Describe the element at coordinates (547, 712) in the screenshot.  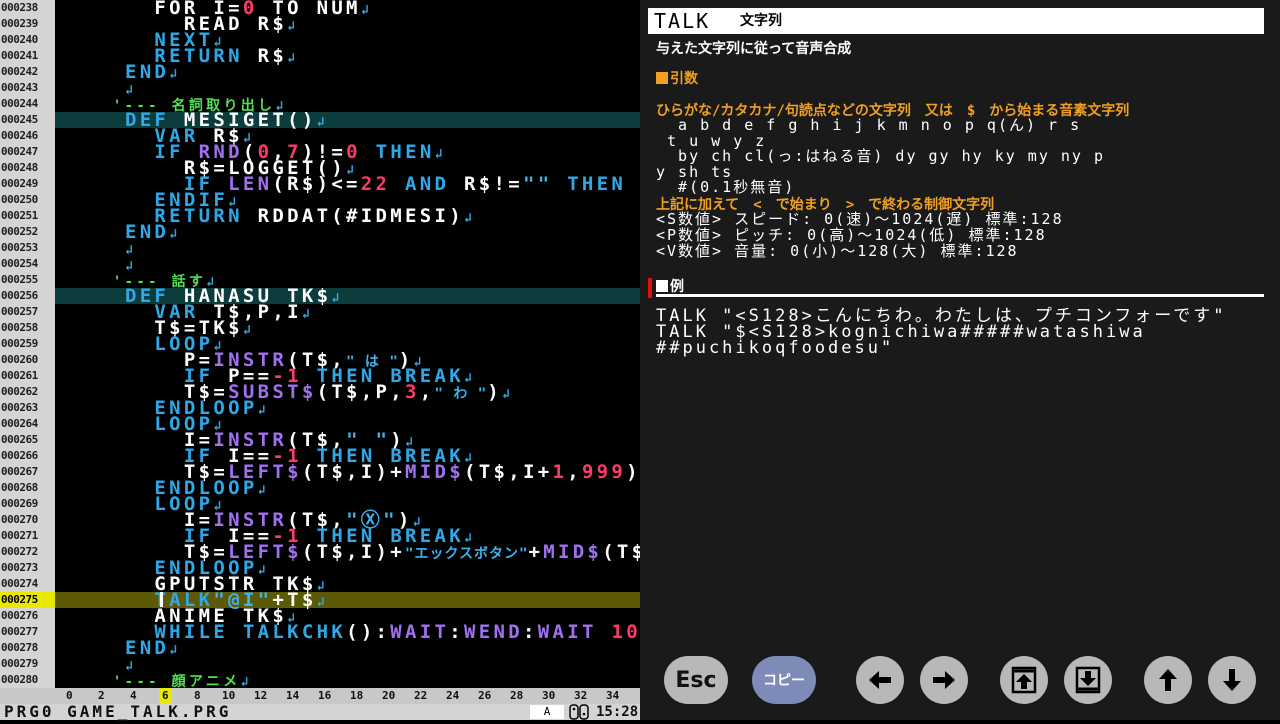
I see `input-mode-indicator: A` at that location.